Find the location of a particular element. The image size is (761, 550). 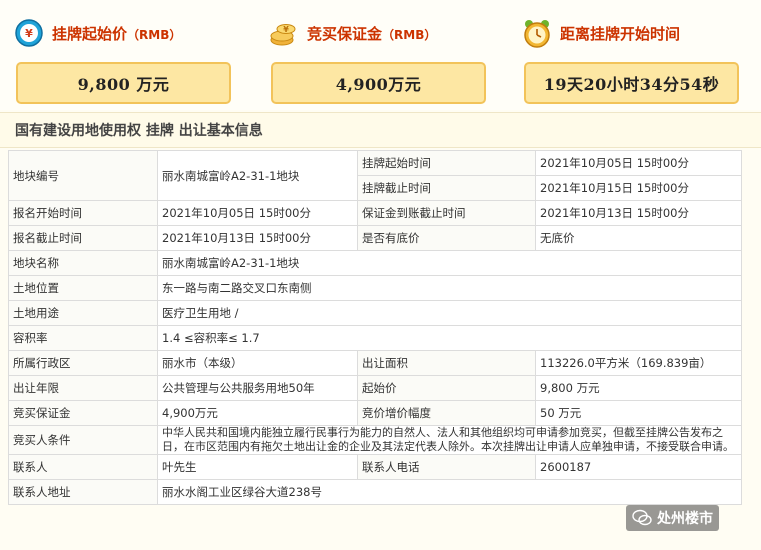

table-row: 报名截止时间 2021年10月13日 15时00分 是否有底价 无底价 is located at coordinates (375, 238).